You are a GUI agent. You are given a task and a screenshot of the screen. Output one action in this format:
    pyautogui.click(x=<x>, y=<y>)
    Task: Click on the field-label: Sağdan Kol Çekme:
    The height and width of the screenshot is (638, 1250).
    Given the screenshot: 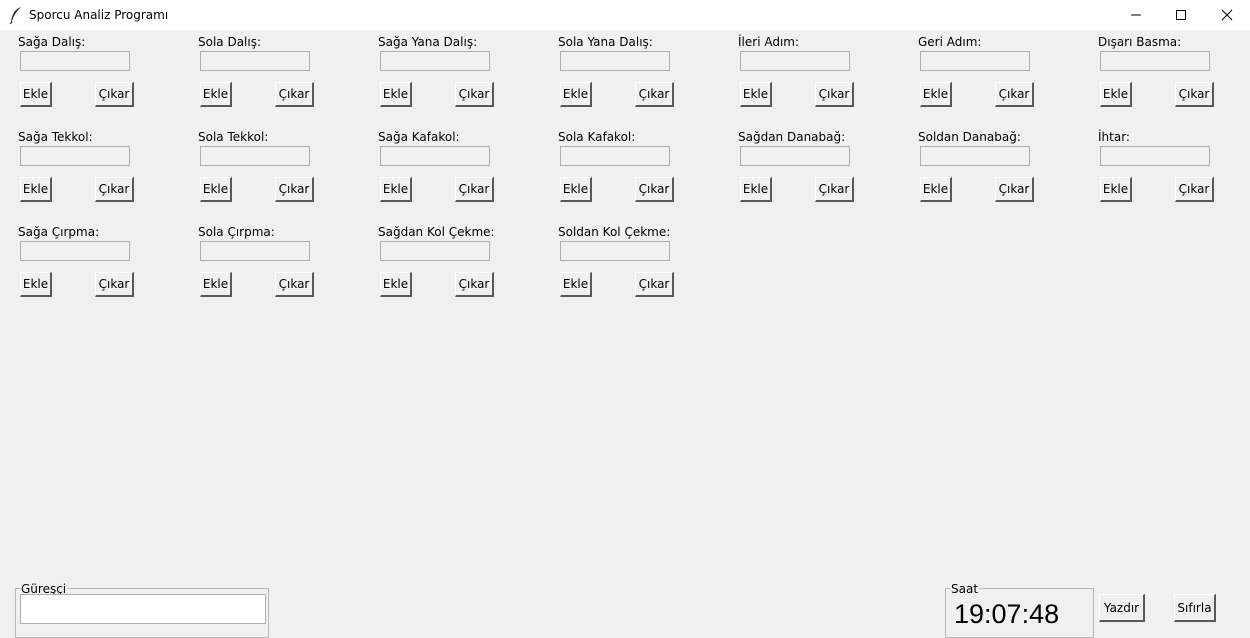 What is the action you would take?
    pyautogui.click(x=436, y=232)
    